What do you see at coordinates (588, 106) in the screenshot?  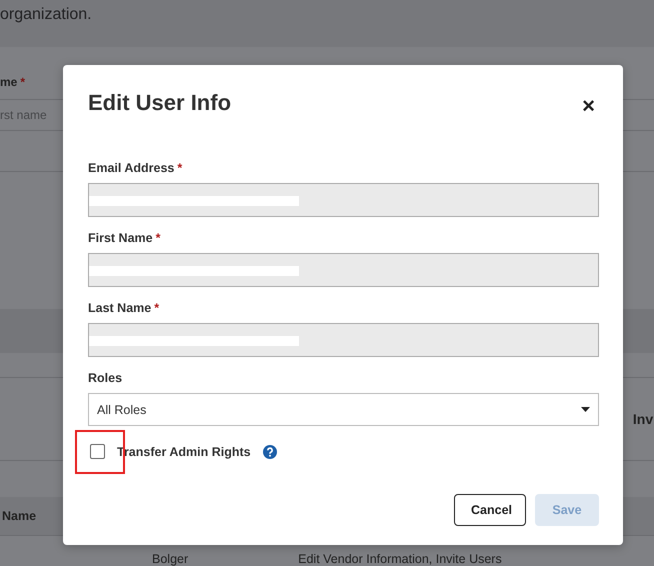 I see `close-button: ×` at bounding box center [588, 106].